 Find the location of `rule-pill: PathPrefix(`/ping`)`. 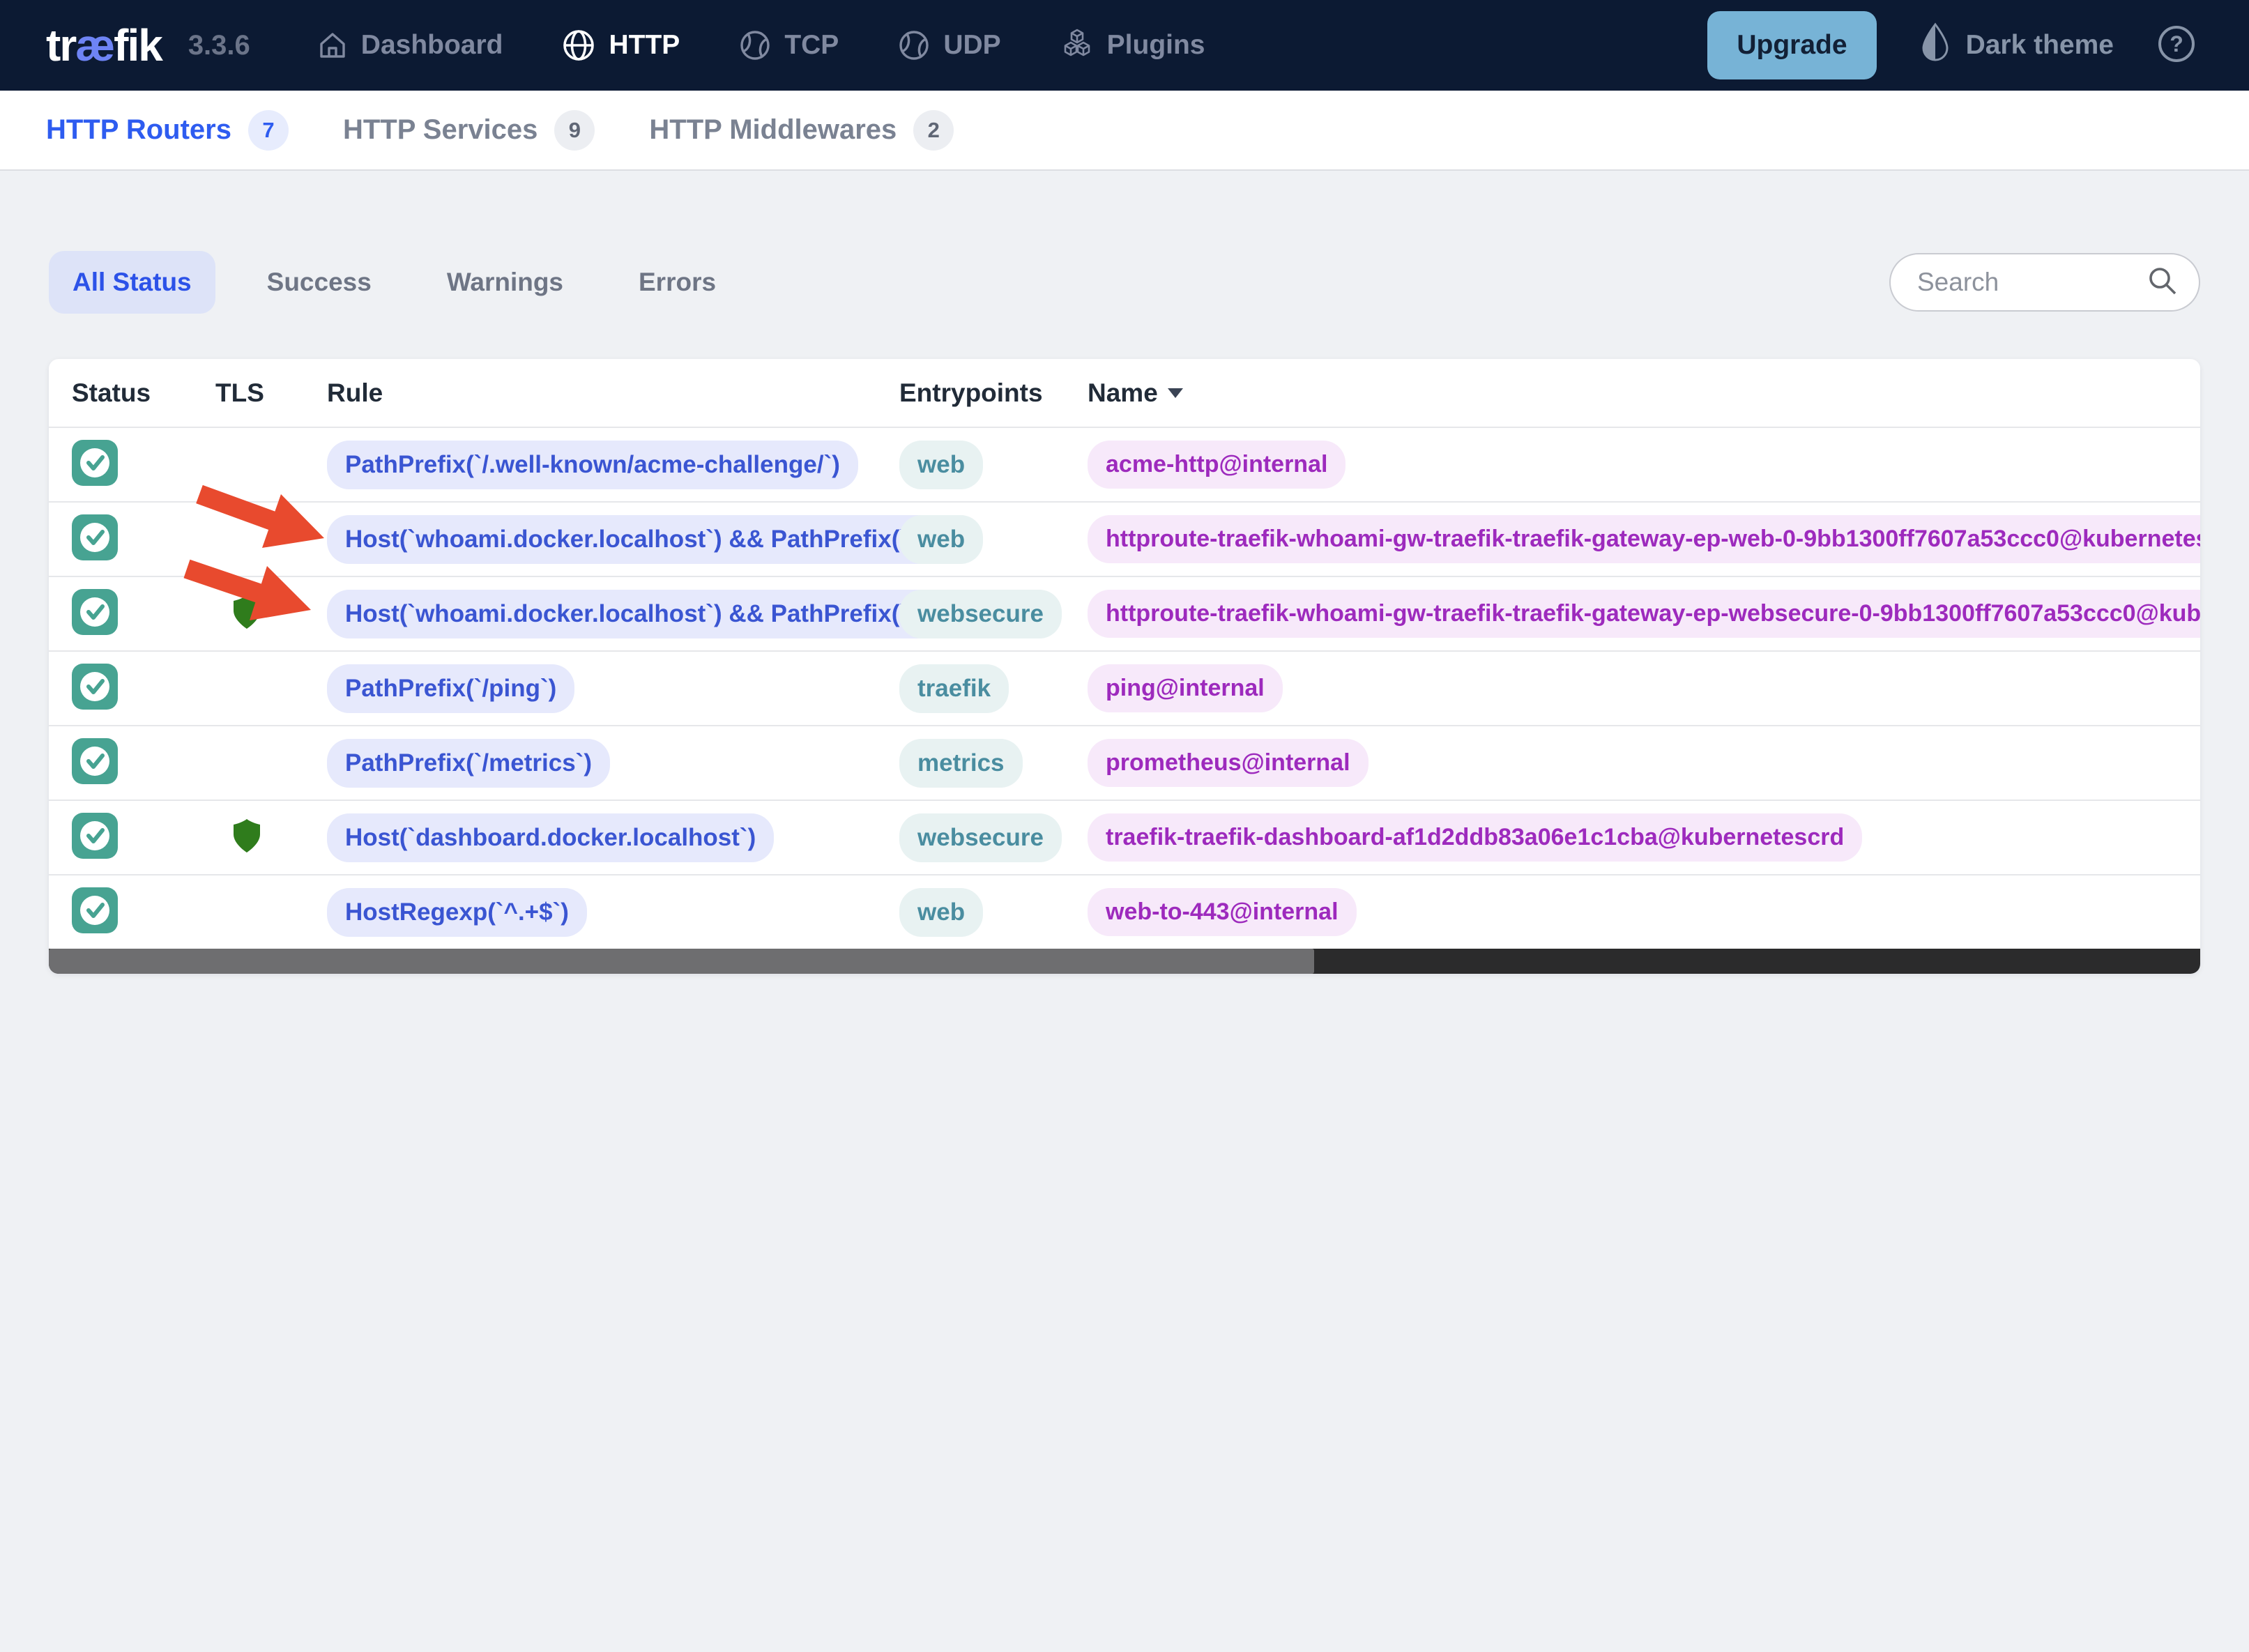

rule-pill: PathPrefix(`/ping`) is located at coordinates (451, 688).